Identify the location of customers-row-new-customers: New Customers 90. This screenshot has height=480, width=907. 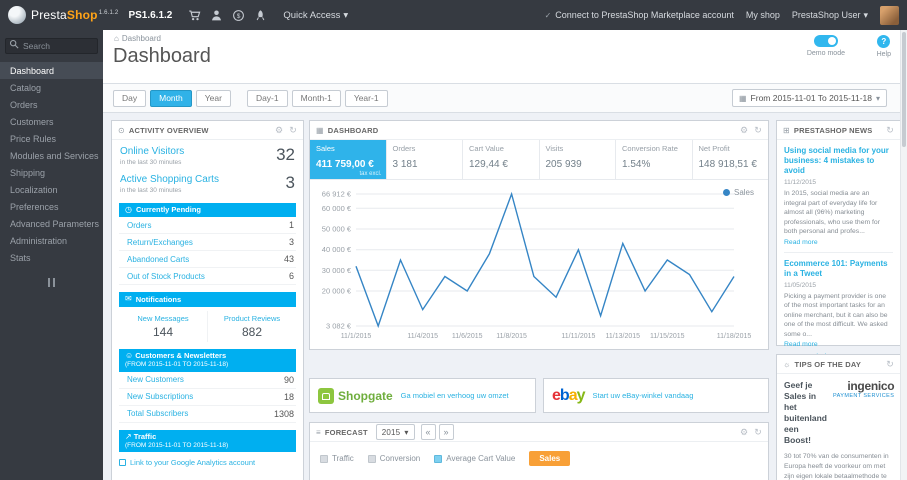
(207, 380).